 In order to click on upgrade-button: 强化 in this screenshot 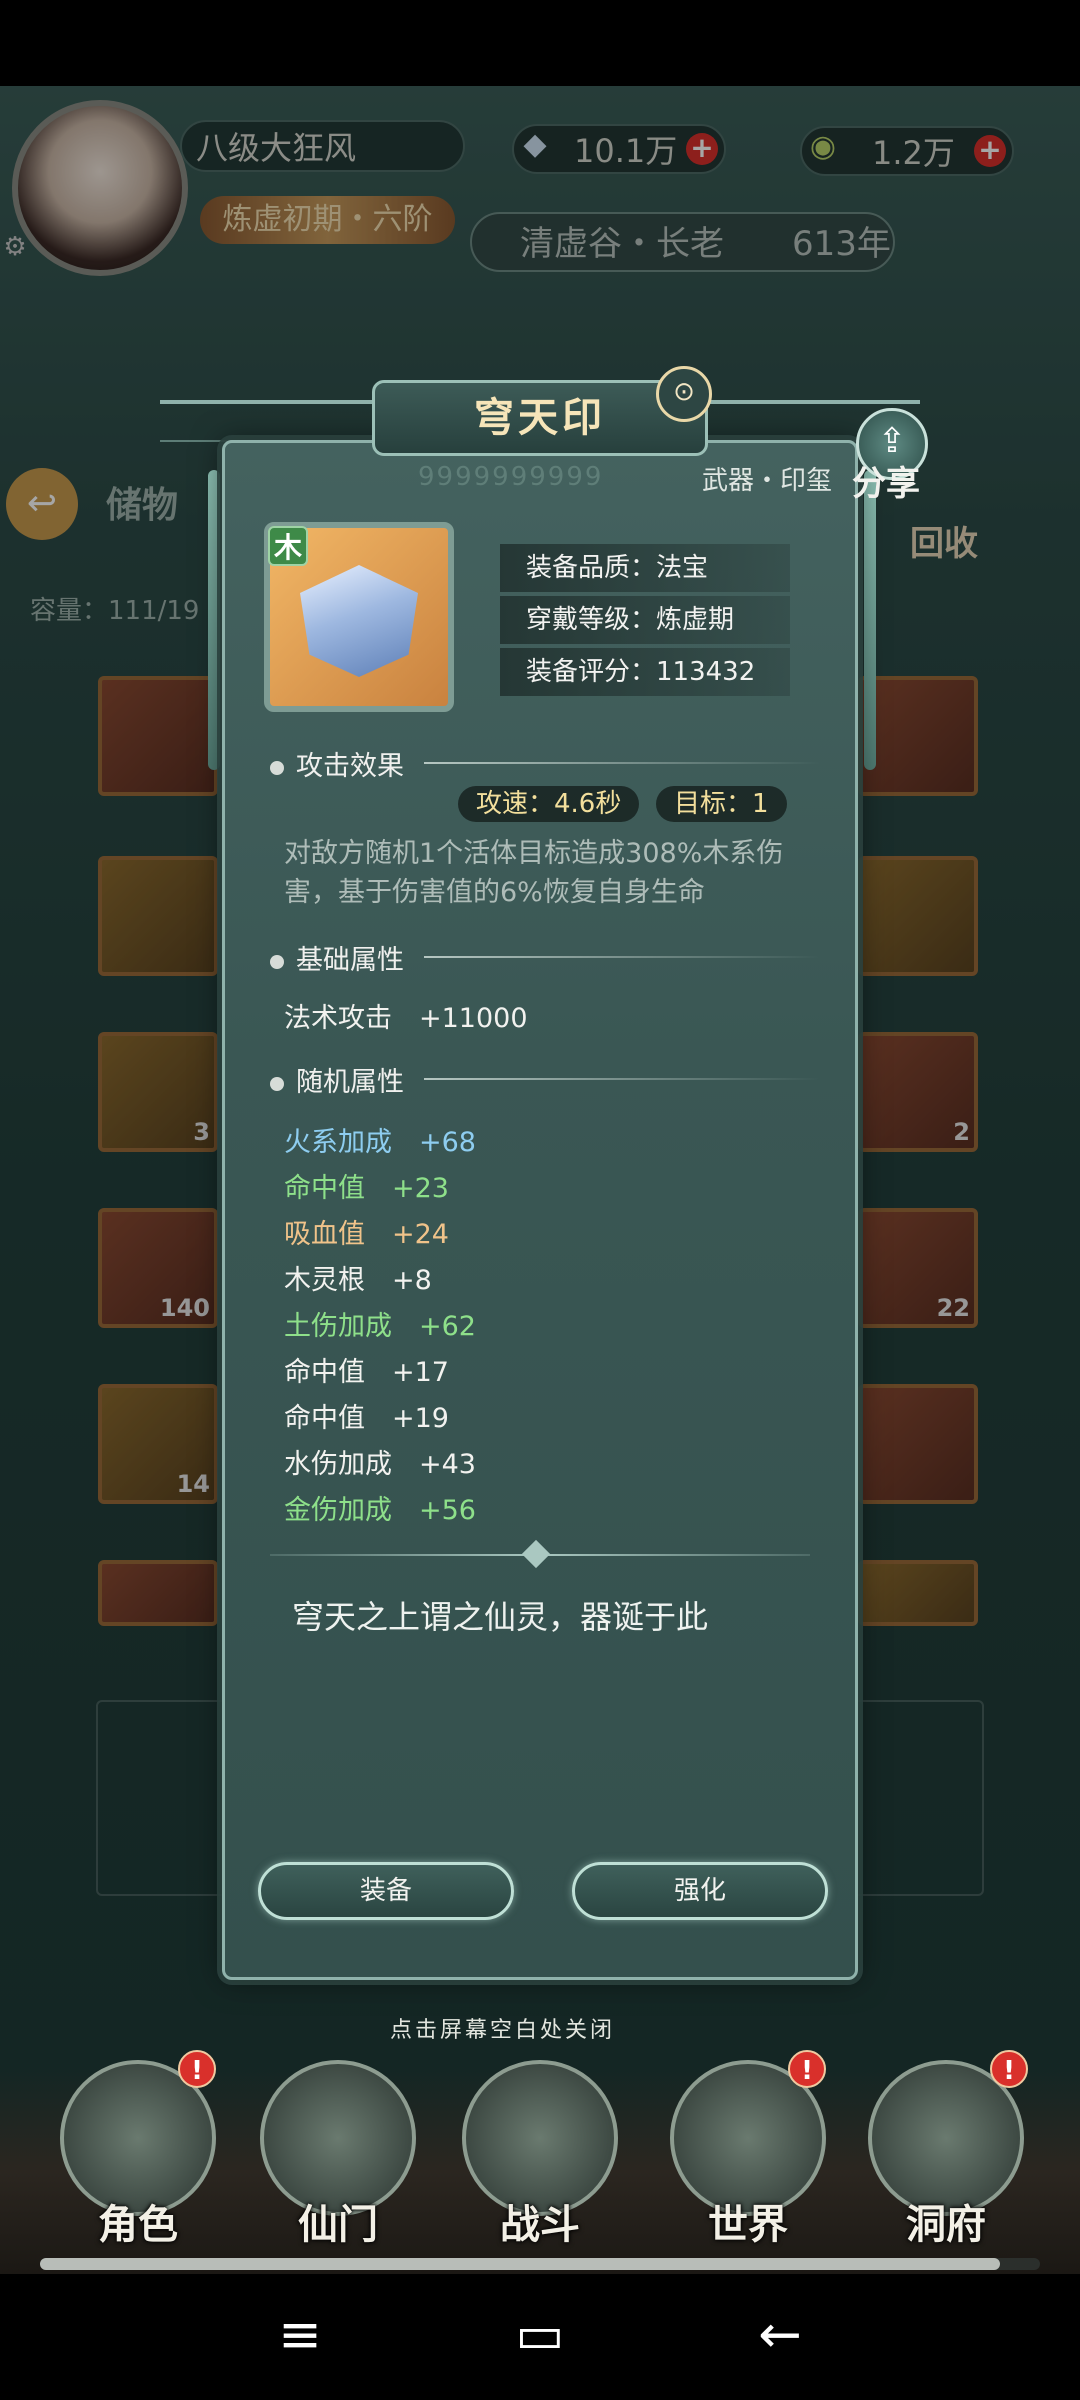, I will do `click(700, 1891)`.